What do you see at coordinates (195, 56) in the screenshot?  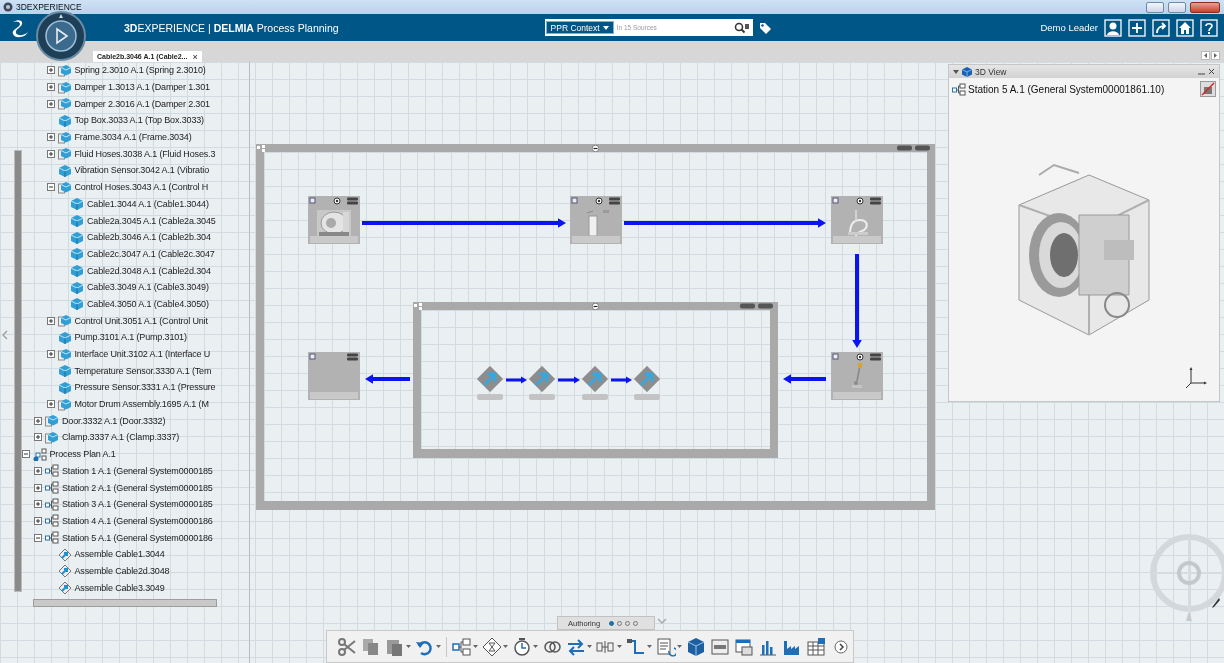 I see `tab-close-button: ×` at bounding box center [195, 56].